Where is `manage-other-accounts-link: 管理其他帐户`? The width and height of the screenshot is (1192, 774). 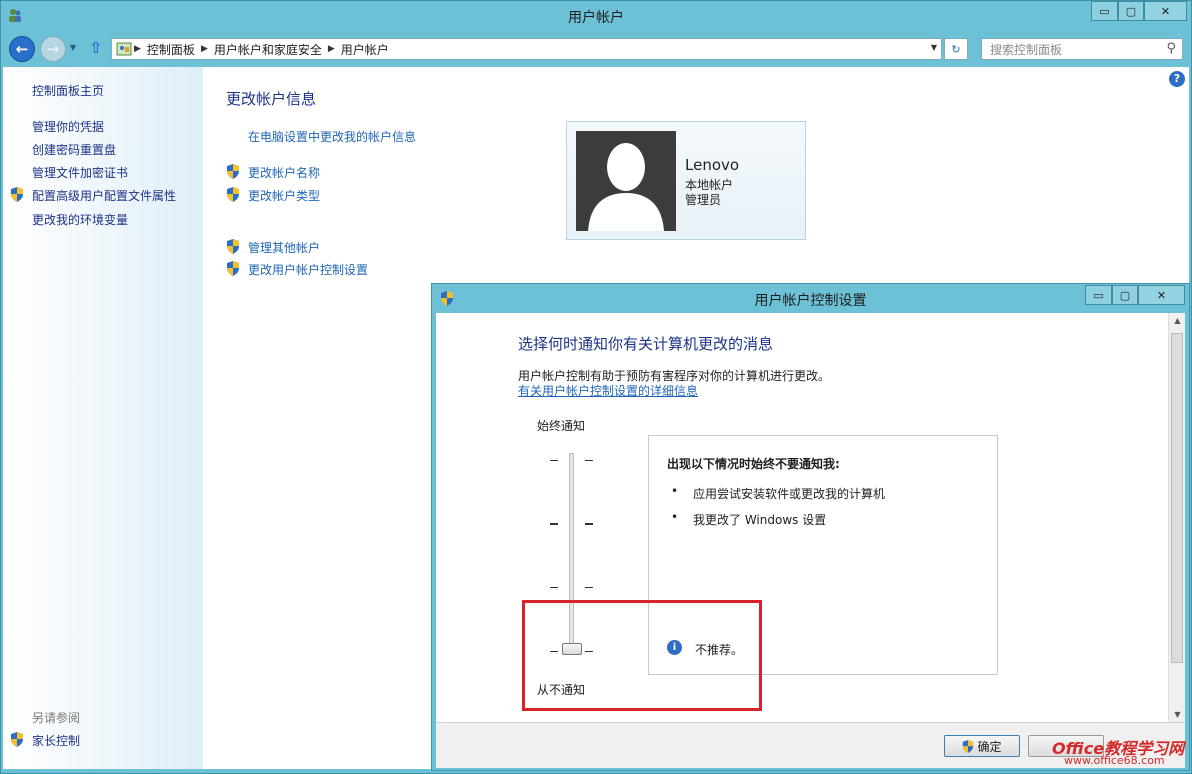
manage-other-accounts-link: 管理其他帐户 is located at coordinates (284, 247).